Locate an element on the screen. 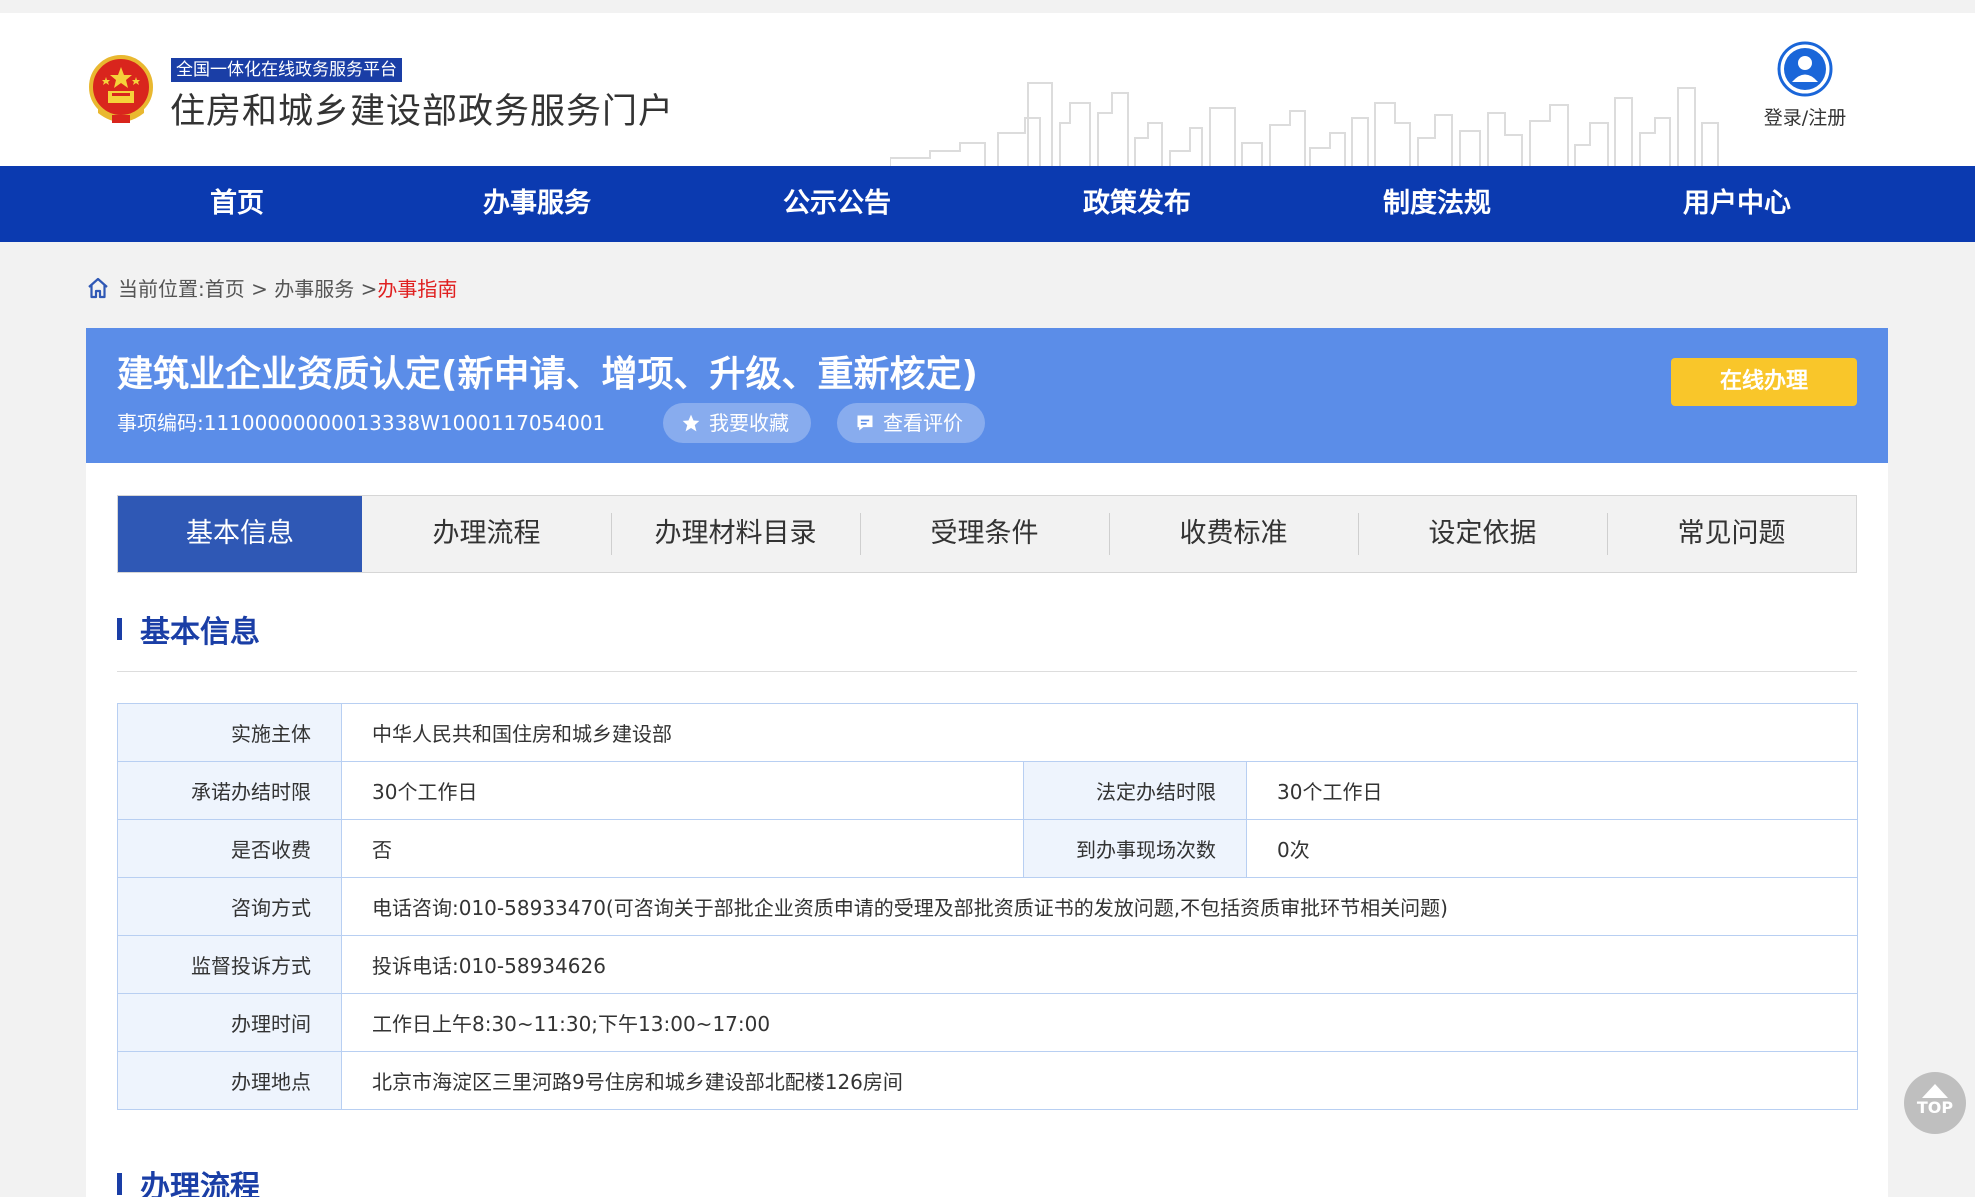 This screenshot has width=1975, height=1197. item-title: 建筑业企业资质认定(新申请、增项、升级、重新核定) is located at coordinates (547, 374).